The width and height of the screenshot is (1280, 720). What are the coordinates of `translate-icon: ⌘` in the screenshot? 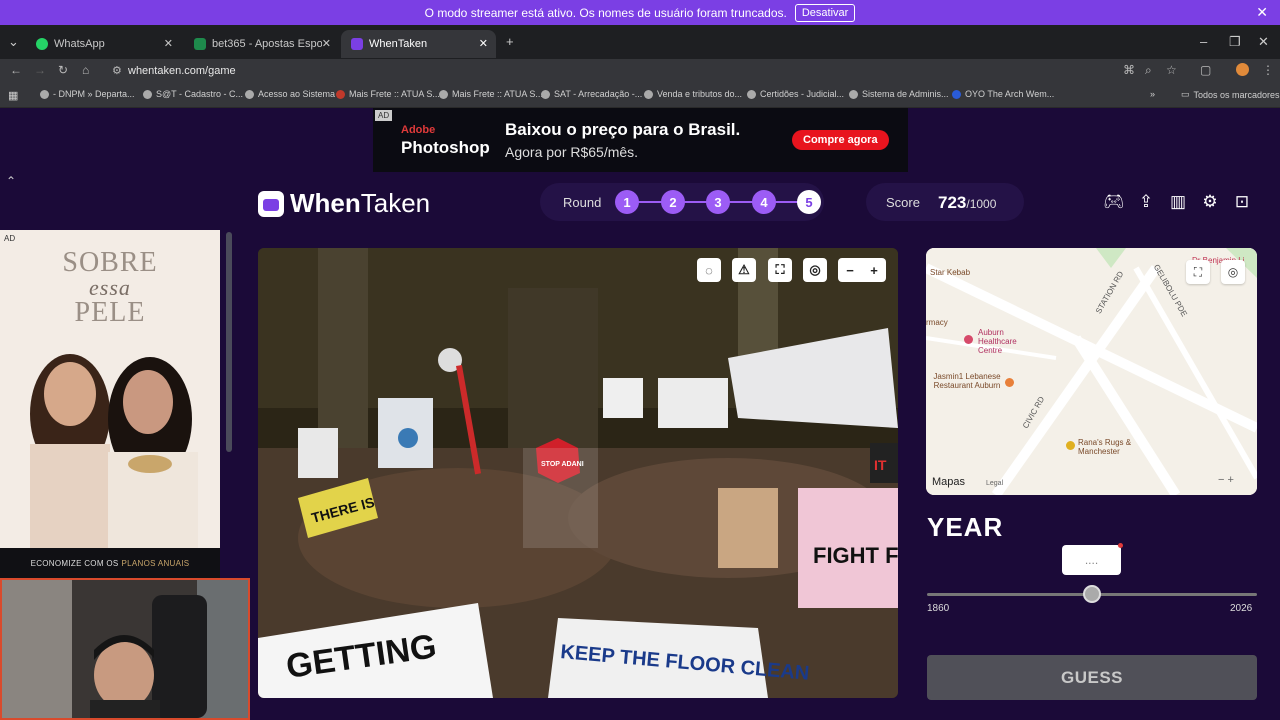 It's located at (1129, 70).